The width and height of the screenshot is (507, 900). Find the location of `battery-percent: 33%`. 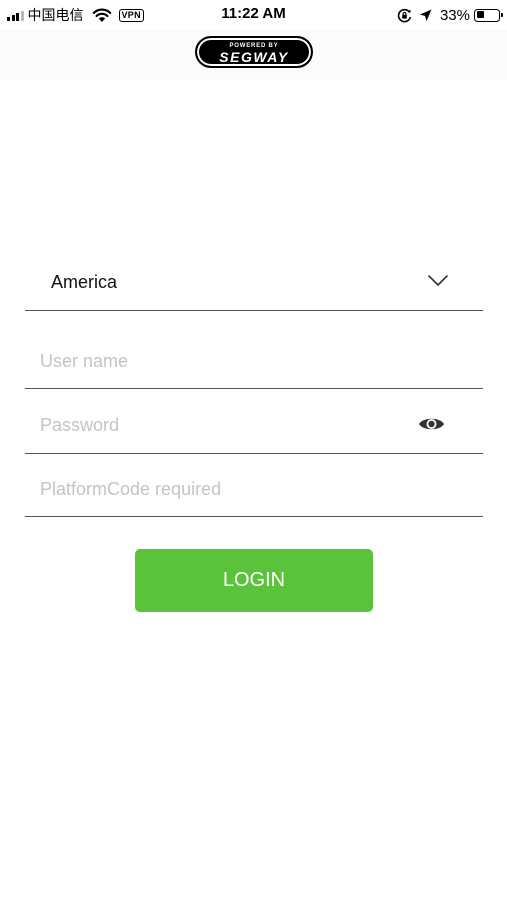

battery-percent: 33% is located at coordinates (454, 15).